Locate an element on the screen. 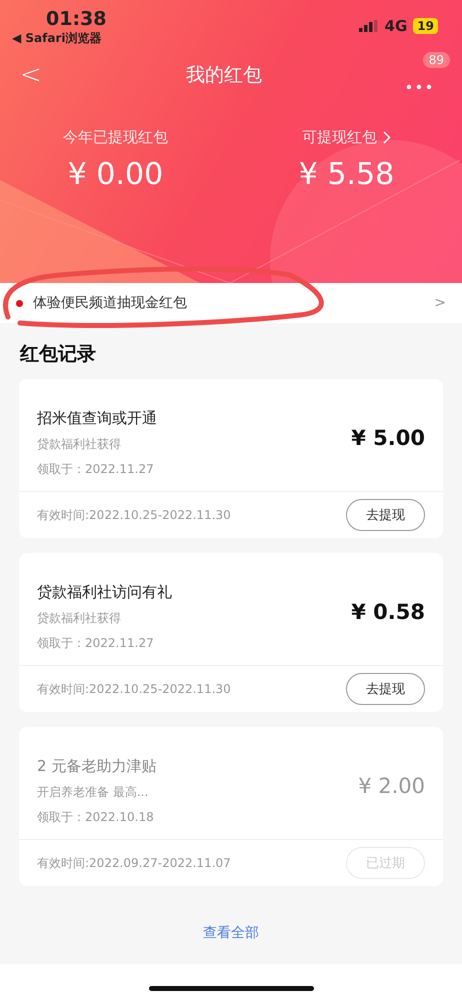 This screenshot has width=462, height=1000. summary-amount: ¥ 5.58 is located at coordinates (346, 174).